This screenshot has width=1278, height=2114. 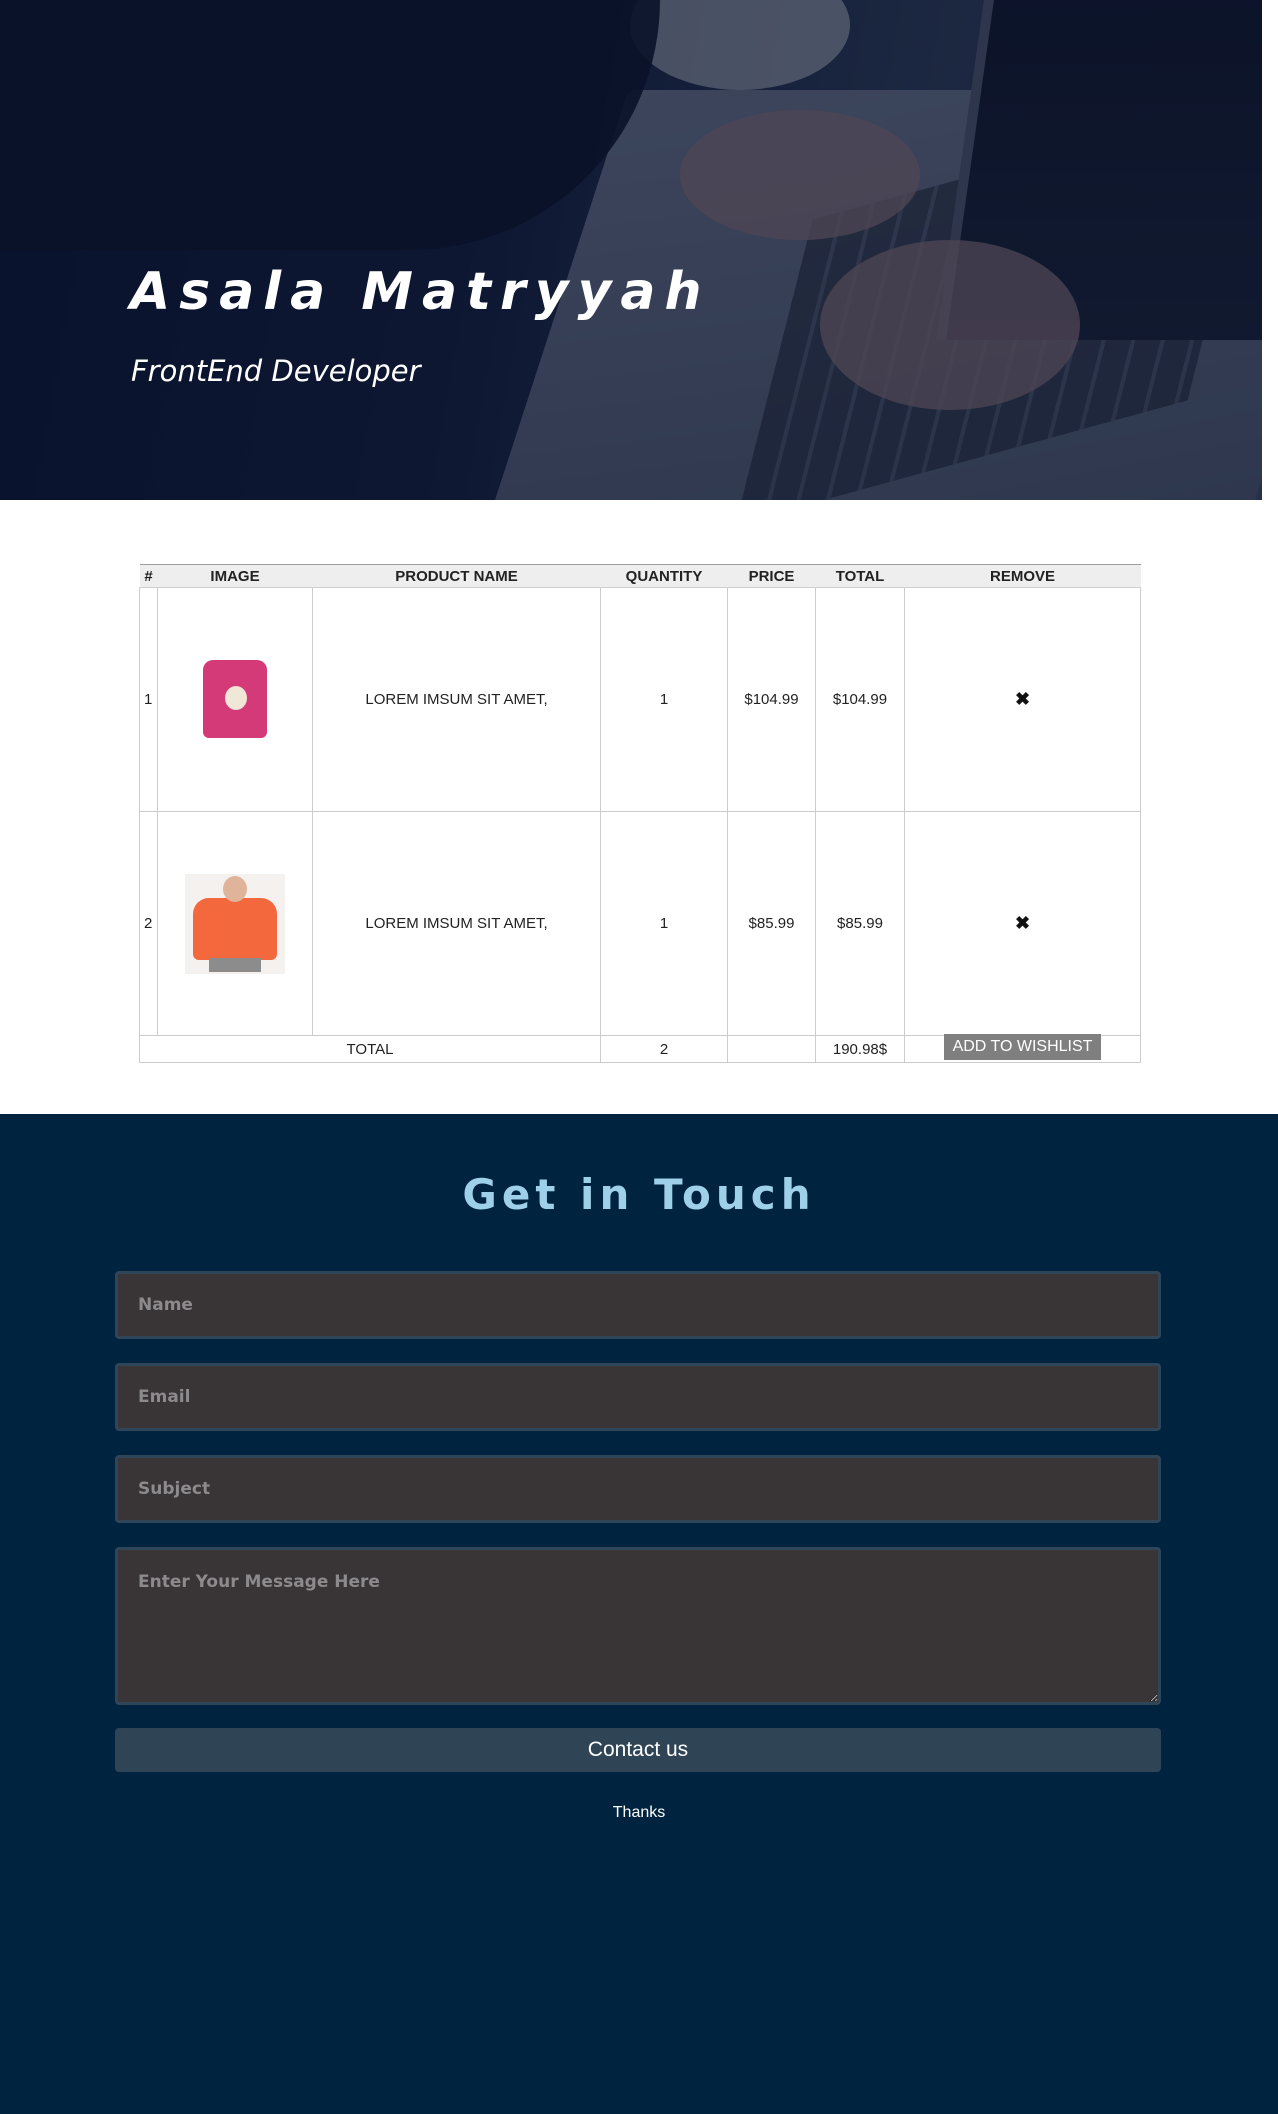 I want to click on product-image-pink-tshirt, so click(x=235, y=700).